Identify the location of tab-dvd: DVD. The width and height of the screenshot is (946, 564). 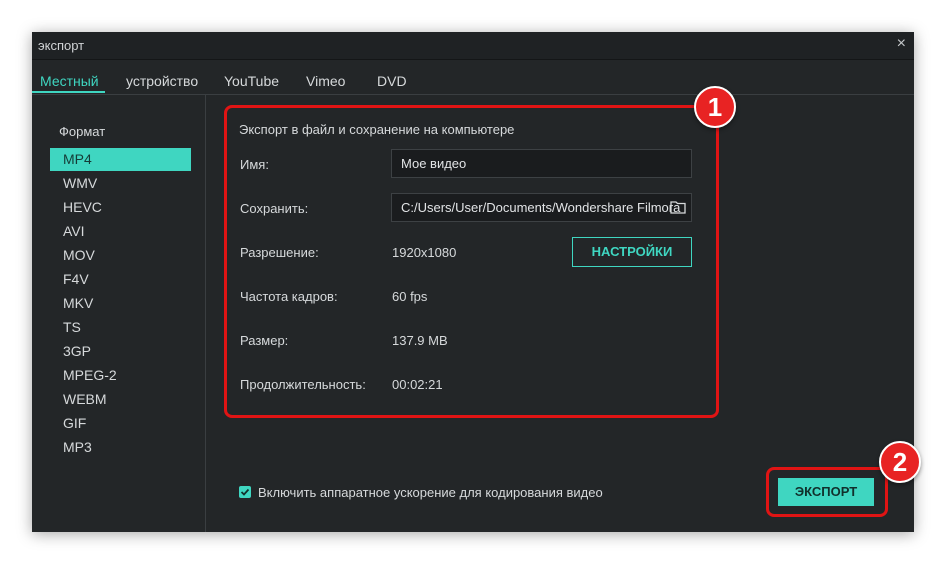
(392, 81).